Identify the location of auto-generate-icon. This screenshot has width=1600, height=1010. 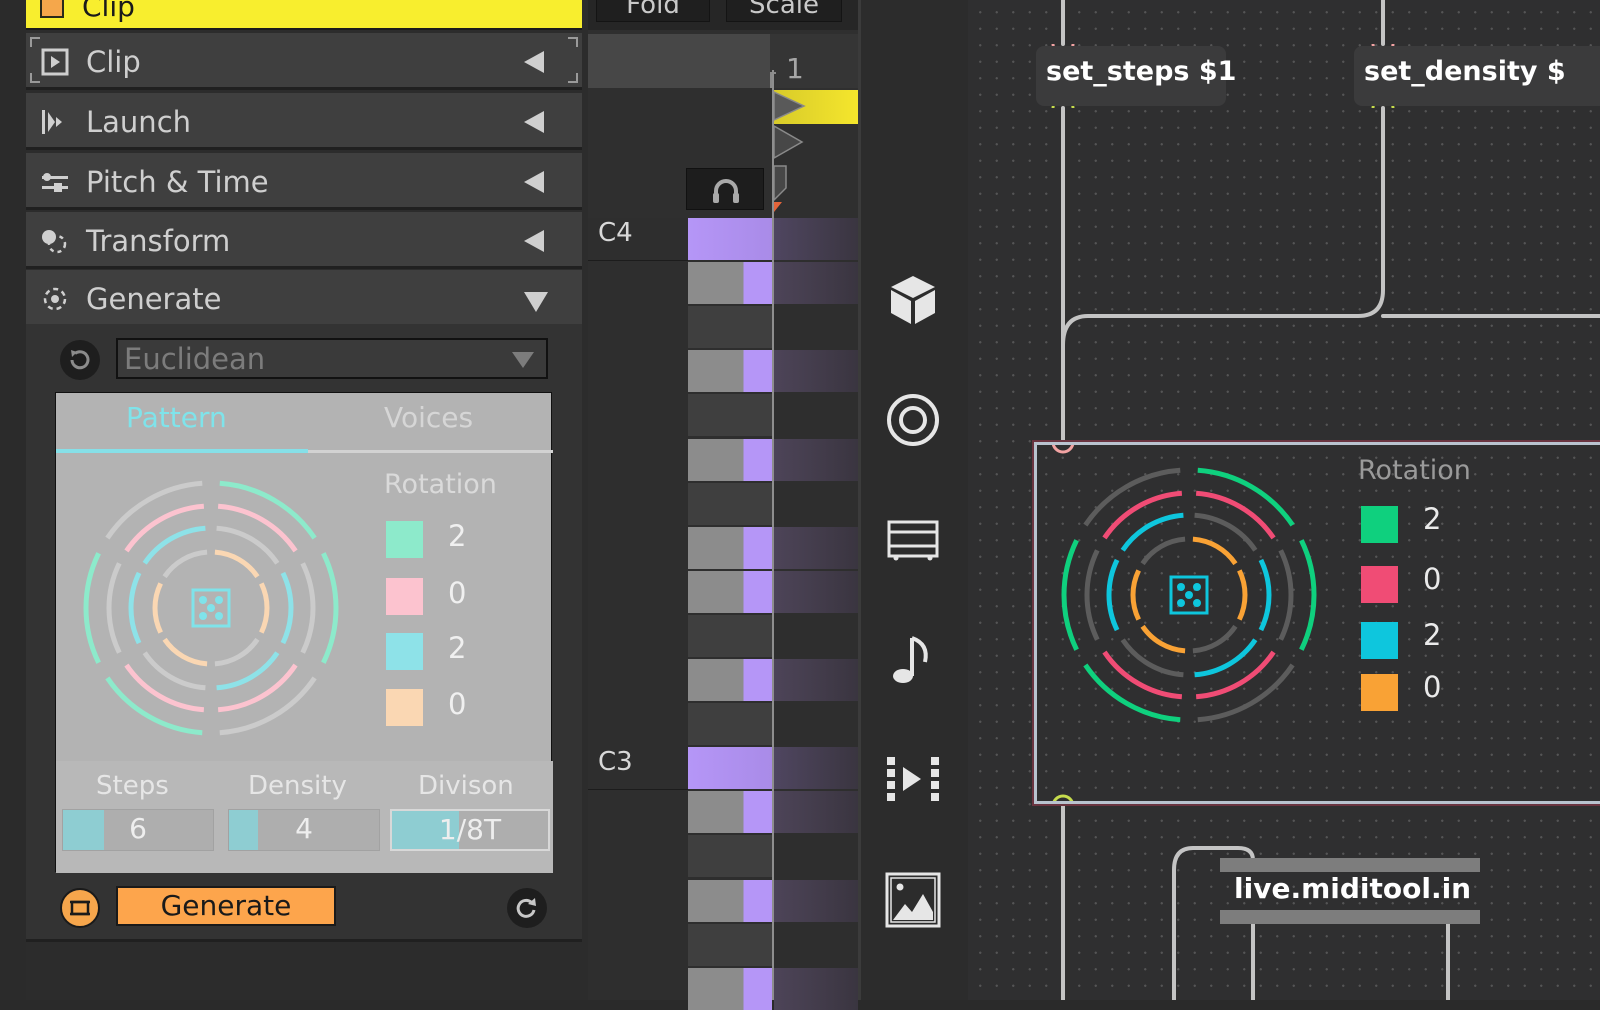
(80, 908).